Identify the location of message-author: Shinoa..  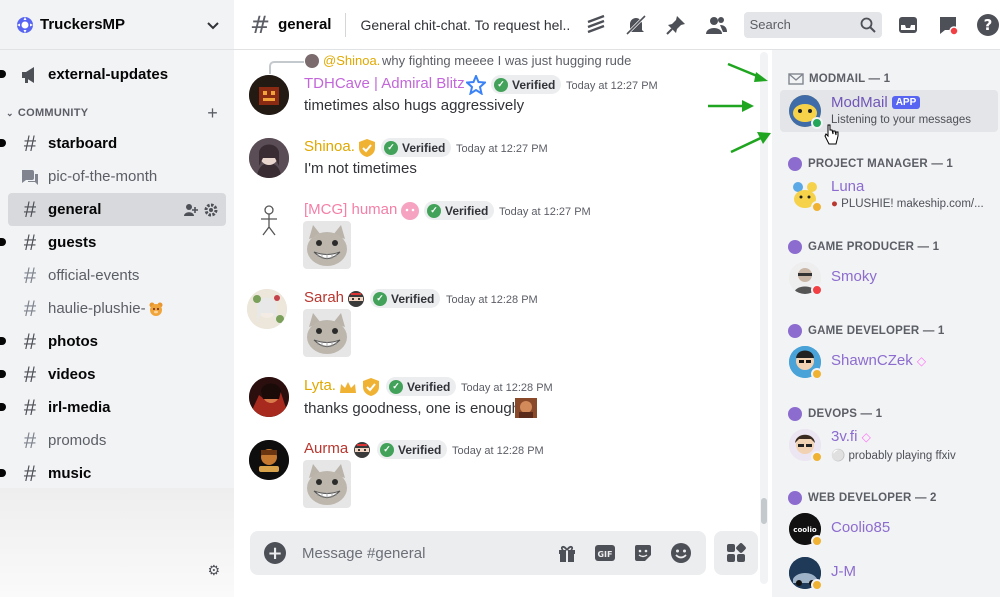
(329, 146).